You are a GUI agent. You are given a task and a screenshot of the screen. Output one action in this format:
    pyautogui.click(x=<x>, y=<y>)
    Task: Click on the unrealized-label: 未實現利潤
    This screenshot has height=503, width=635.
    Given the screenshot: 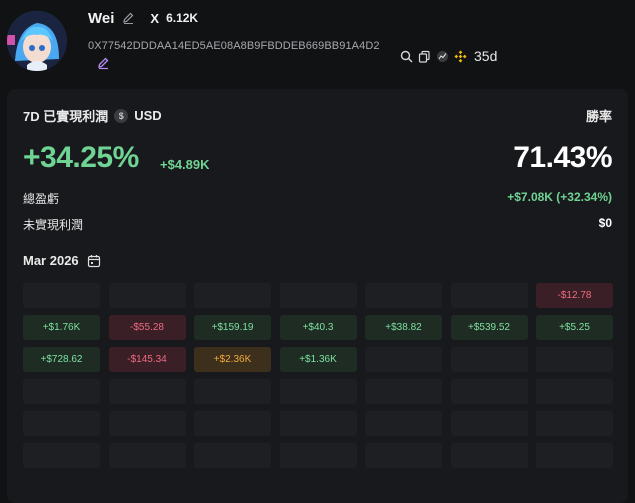 What is the action you would take?
    pyautogui.click(x=53, y=225)
    